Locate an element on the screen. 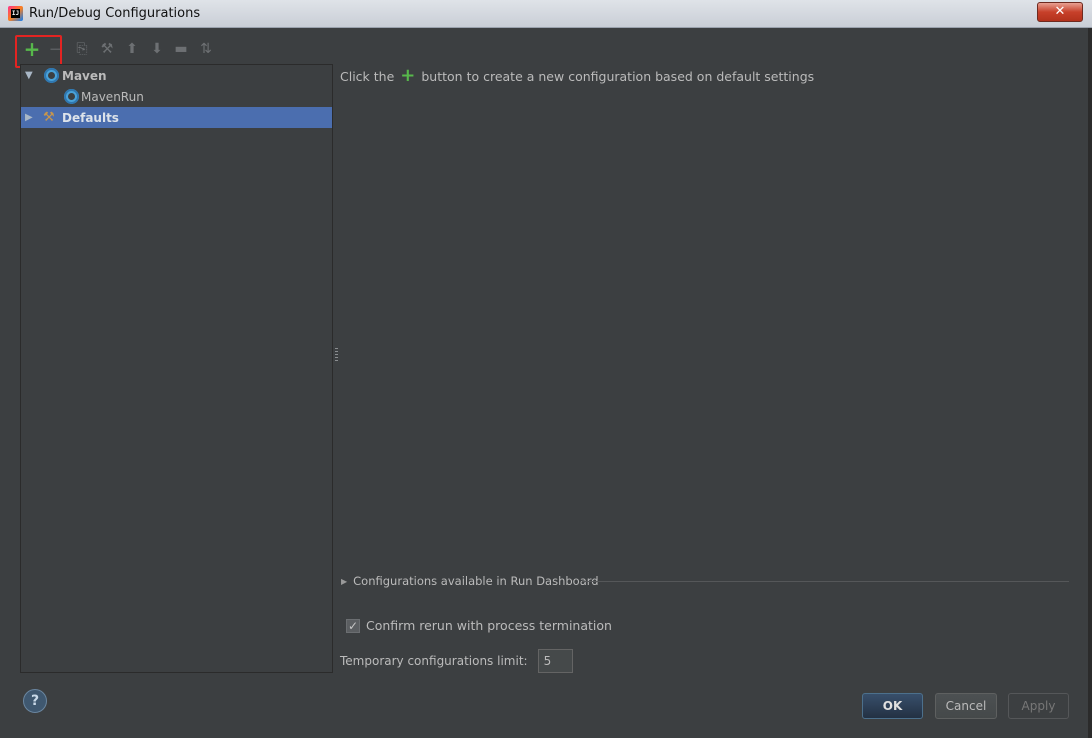 The width and height of the screenshot is (1092, 738). title-bar: IJ Run/Debug Configurations ✕ is located at coordinates (546, 14).